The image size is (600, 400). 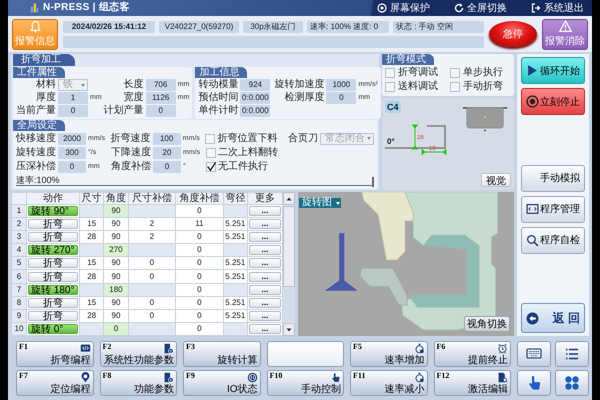 I want to click on side-button: 返 回, so click(x=553, y=318).